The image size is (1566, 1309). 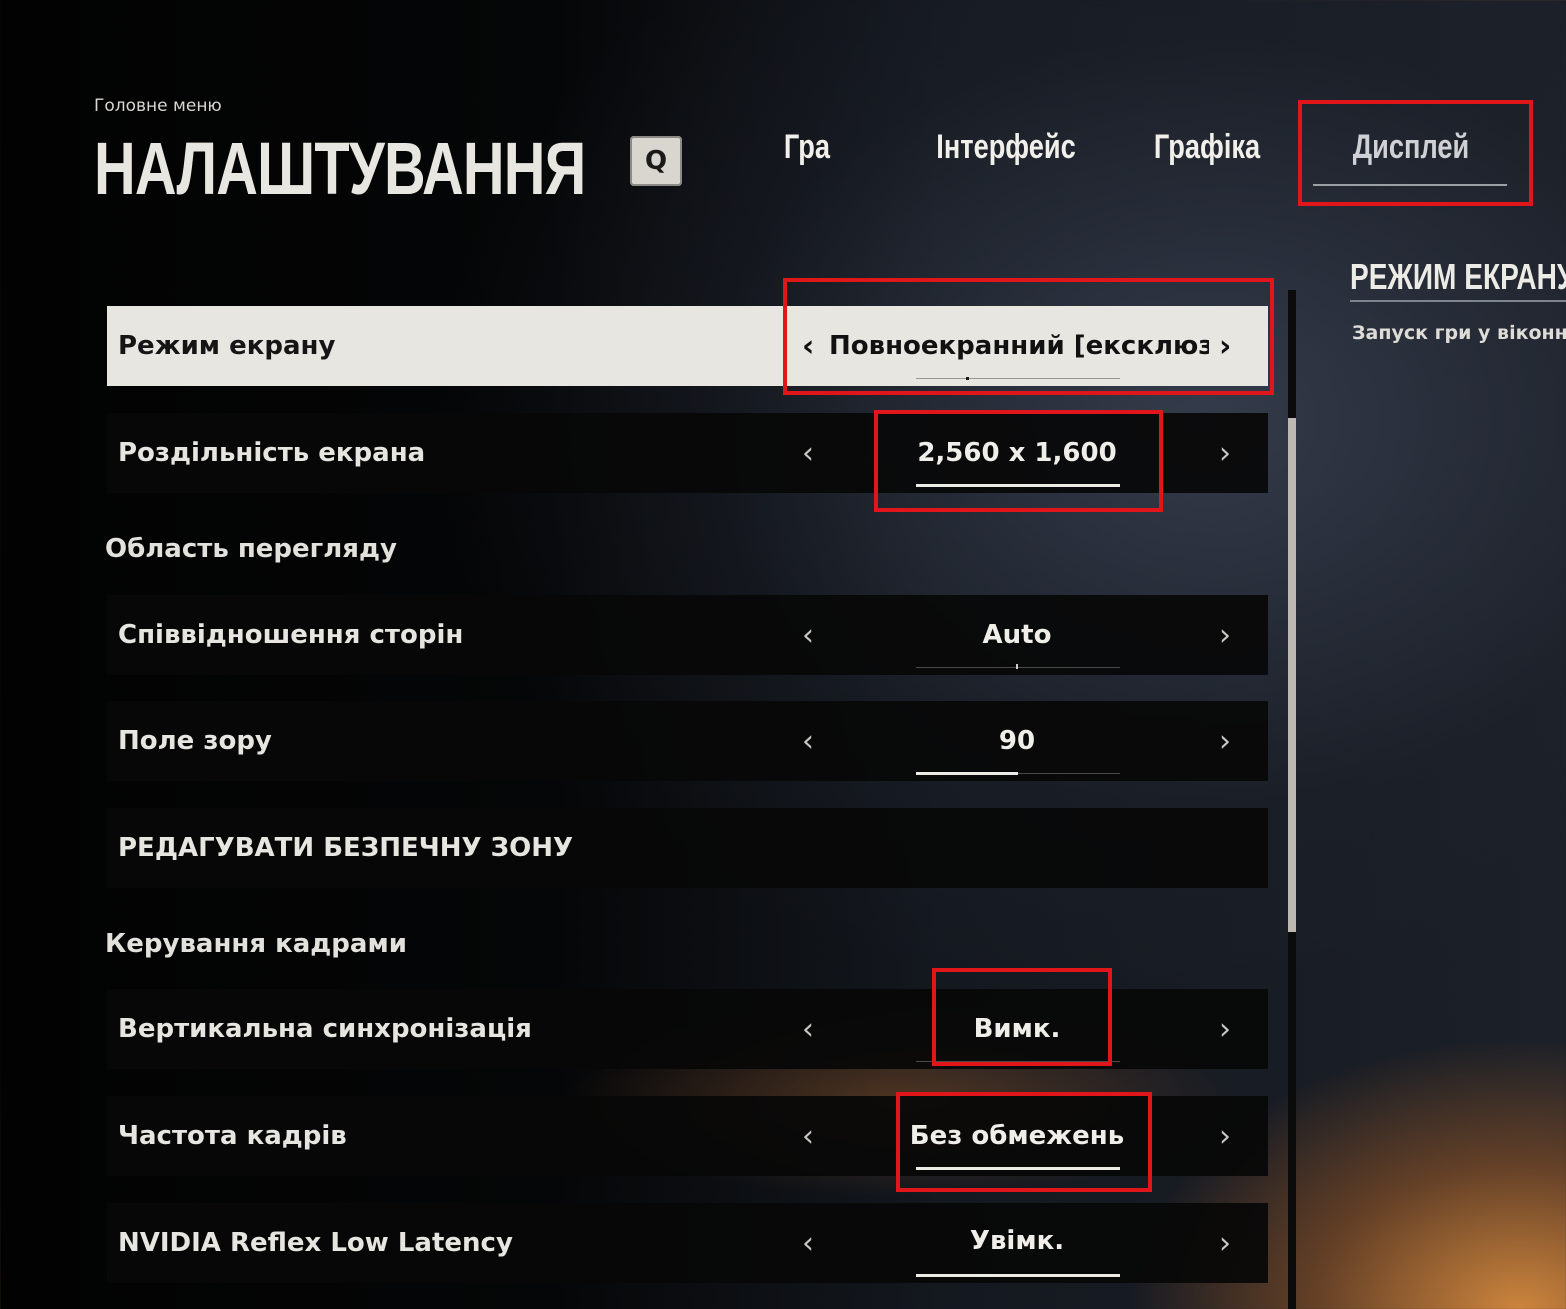 What do you see at coordinates (1415, 153) in the screenshot?
I see `highlight-box-display-tab` at bounding box center [1415, 153].